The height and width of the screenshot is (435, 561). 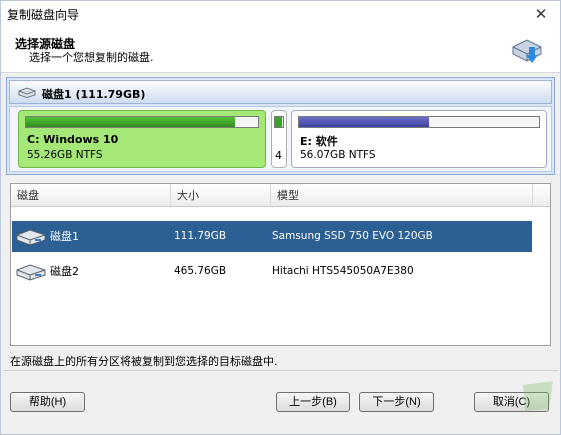 I want to click on disk-map-header: 磁盘1 (111.79GB), so click(x=280, y=92).